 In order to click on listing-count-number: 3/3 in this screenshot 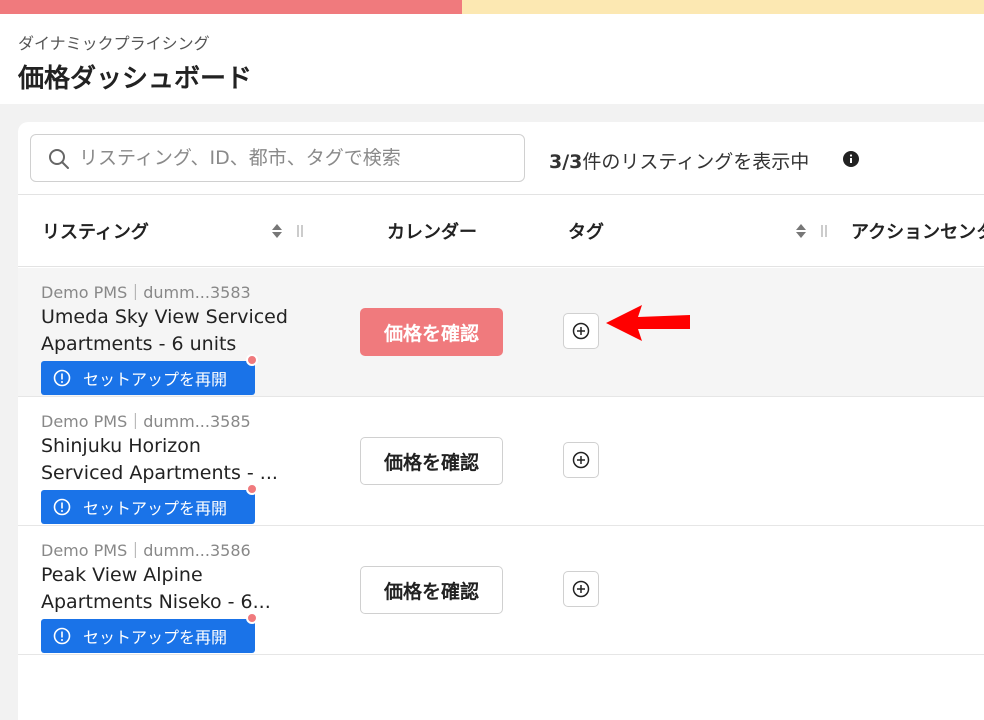, I will do `click(566, 162)`.